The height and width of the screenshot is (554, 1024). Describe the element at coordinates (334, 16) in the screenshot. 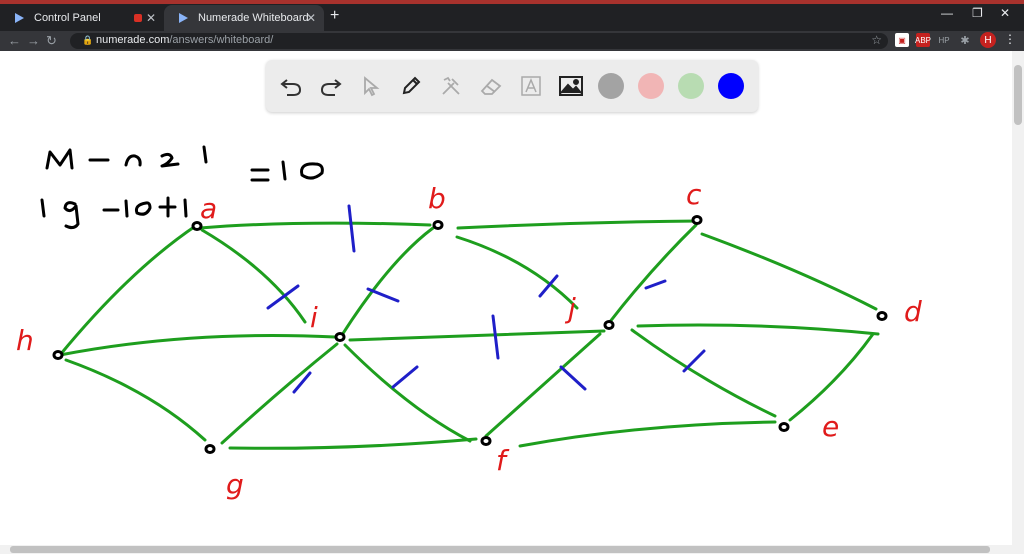

I see `plus-icon: +` at that location.